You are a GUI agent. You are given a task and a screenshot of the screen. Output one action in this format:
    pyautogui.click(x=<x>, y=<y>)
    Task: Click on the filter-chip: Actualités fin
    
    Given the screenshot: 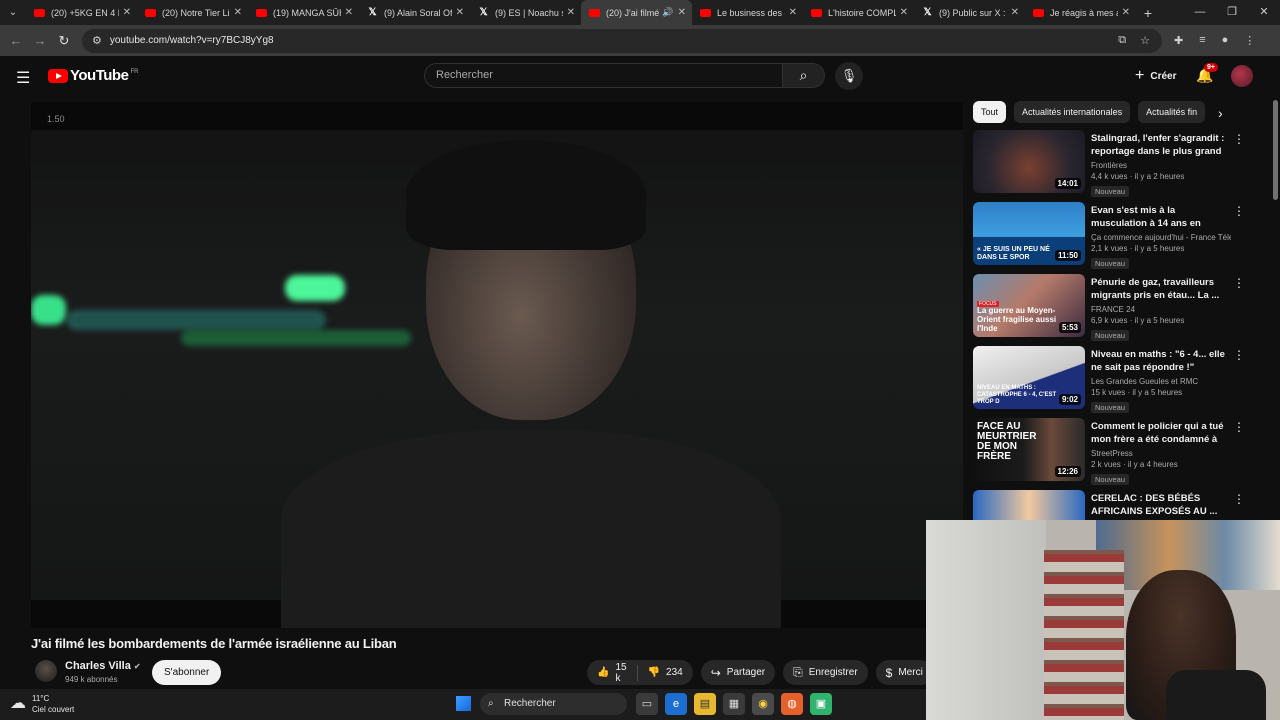 What is the action you would take?
    pyautogui.click(x=1172, y=112)
    